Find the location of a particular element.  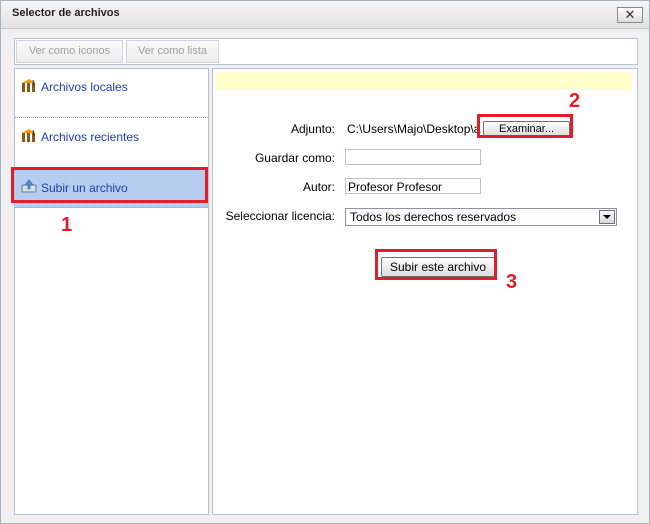

save-as-label: Guardar como: is located at coordinates (294, 158).